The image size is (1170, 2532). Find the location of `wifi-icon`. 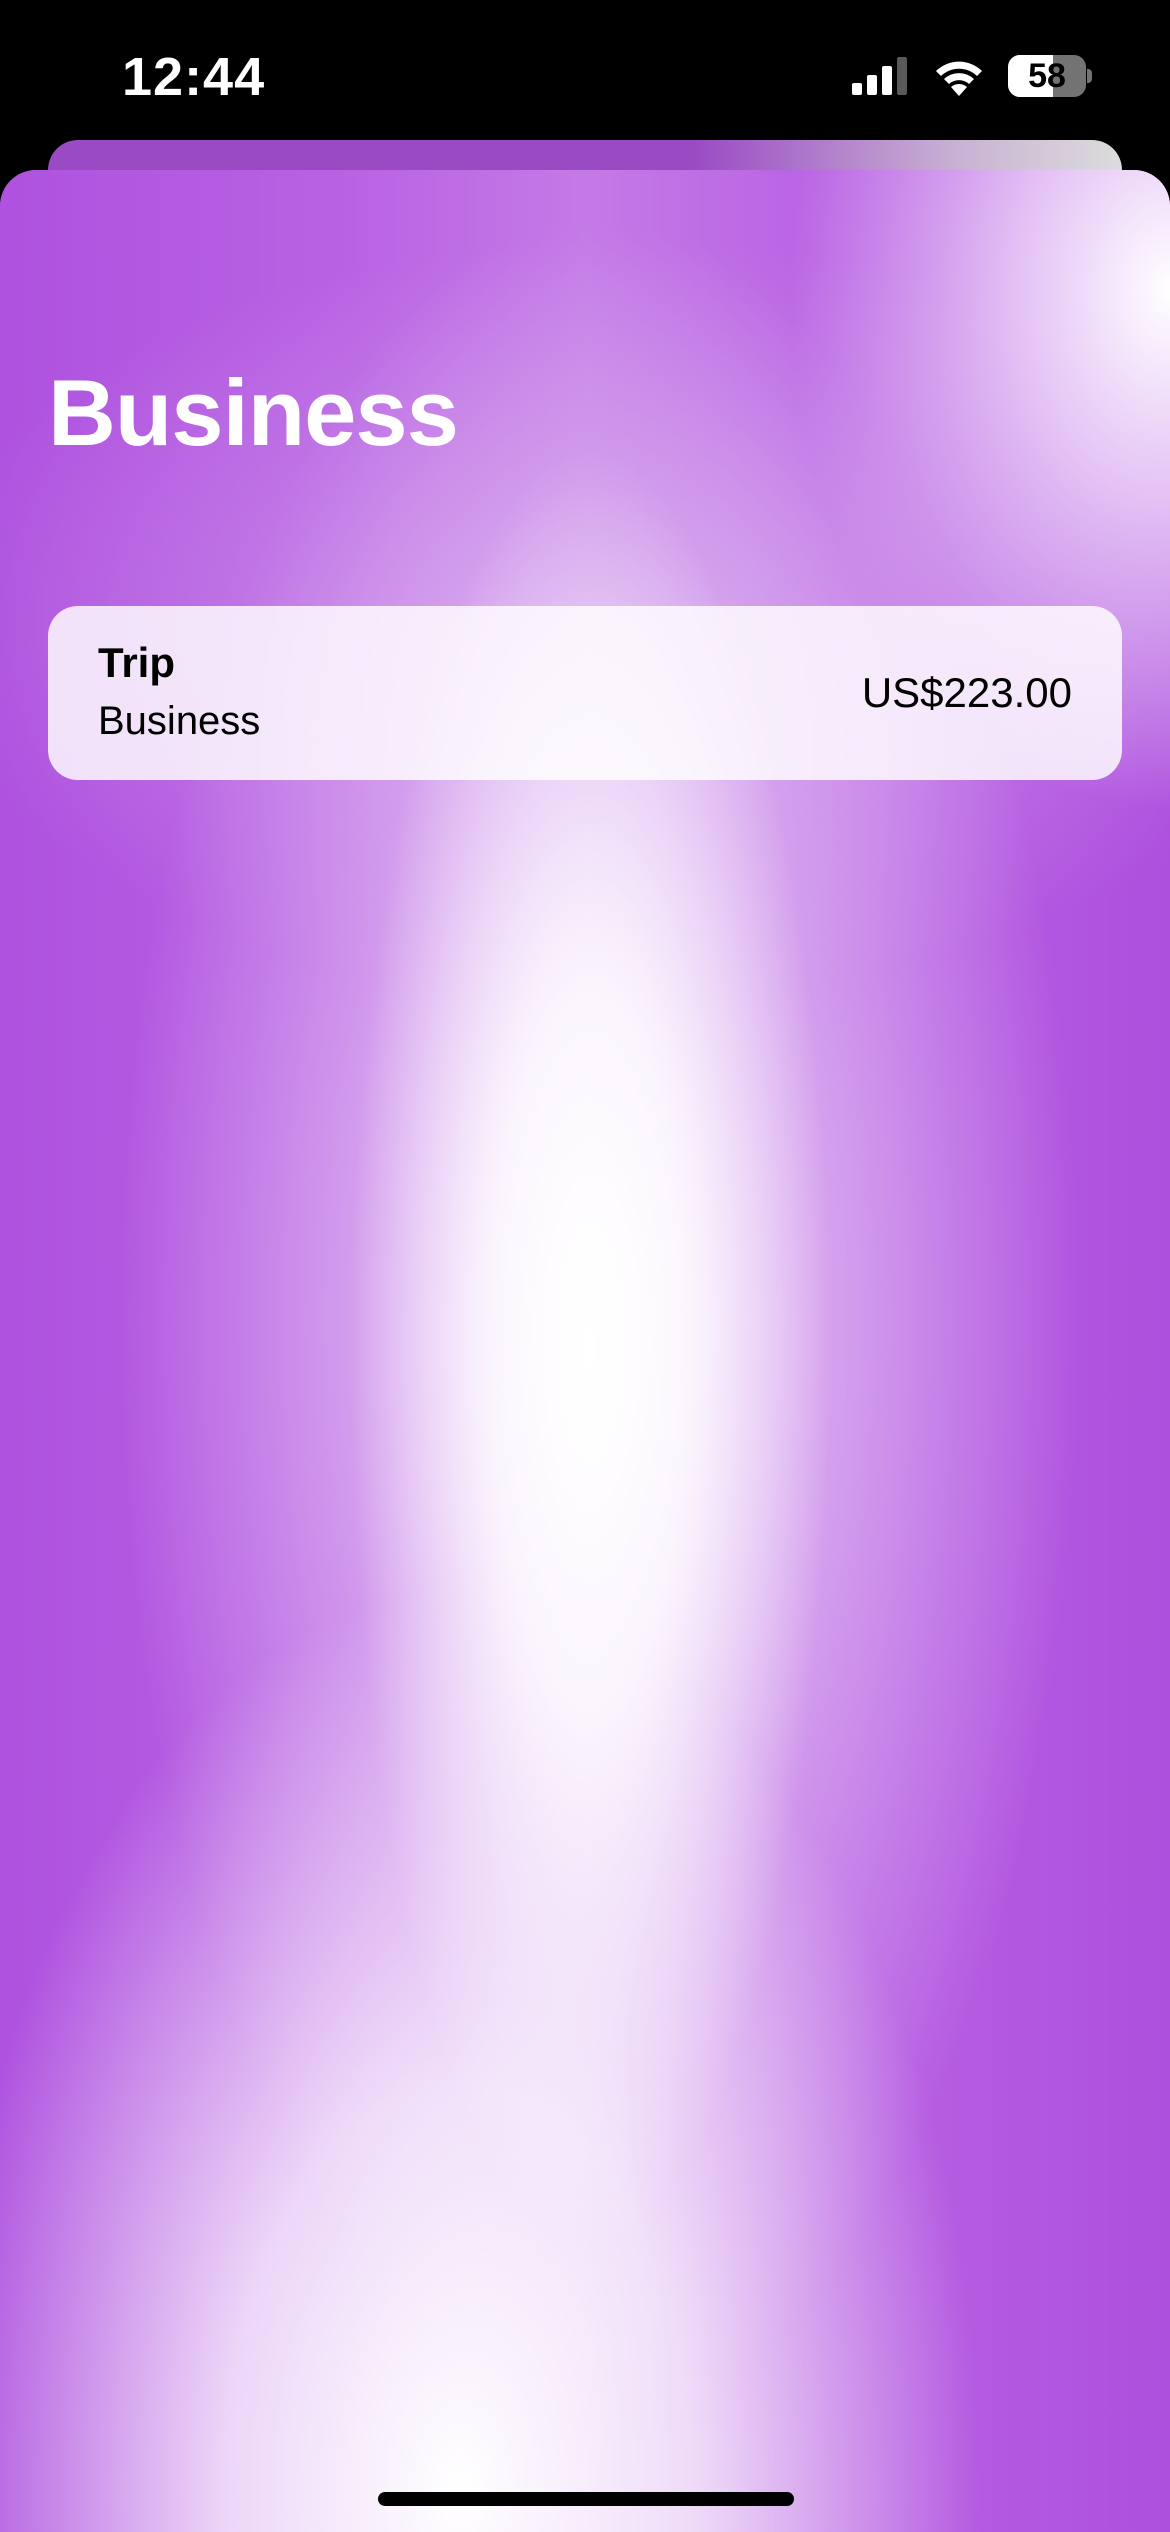

wifi-icon is located at coordinates (959, 76).